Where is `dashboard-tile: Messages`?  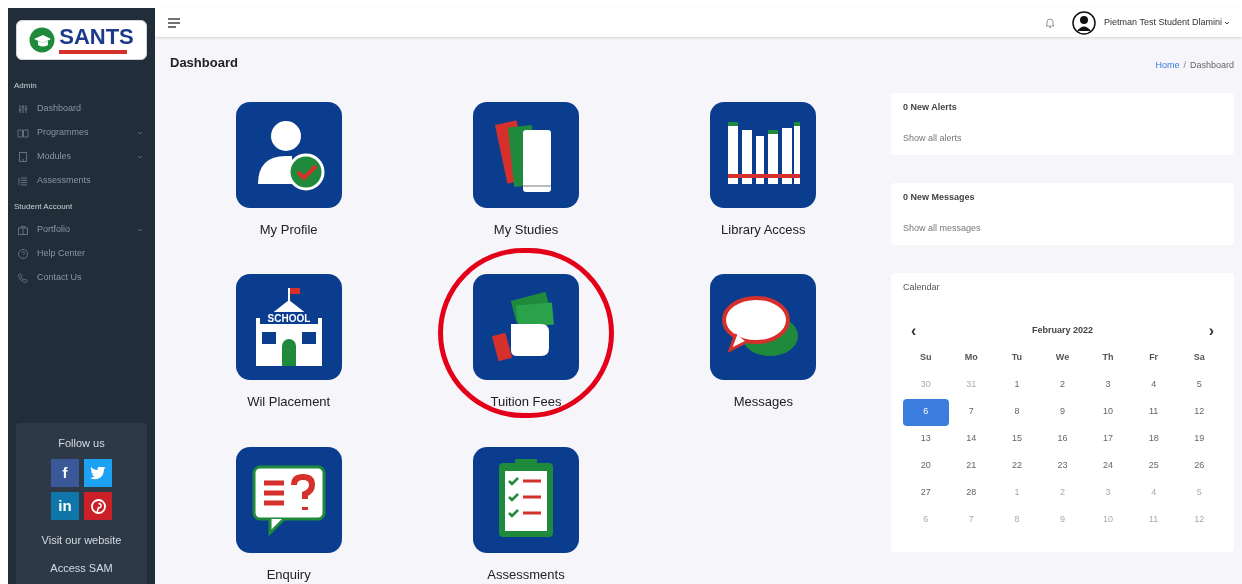
dashboard-tile: Messages is located at coordinates (763, 343).